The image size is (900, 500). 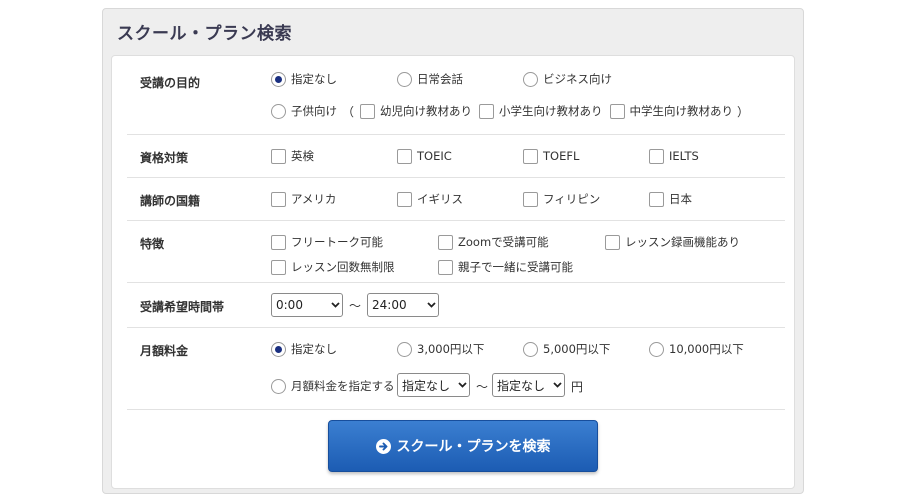 What do you see at coordinates (327, 242) in the screenshot?
I see `feature-free-talk: フリートーク可能` at bounding box center [327, 242].